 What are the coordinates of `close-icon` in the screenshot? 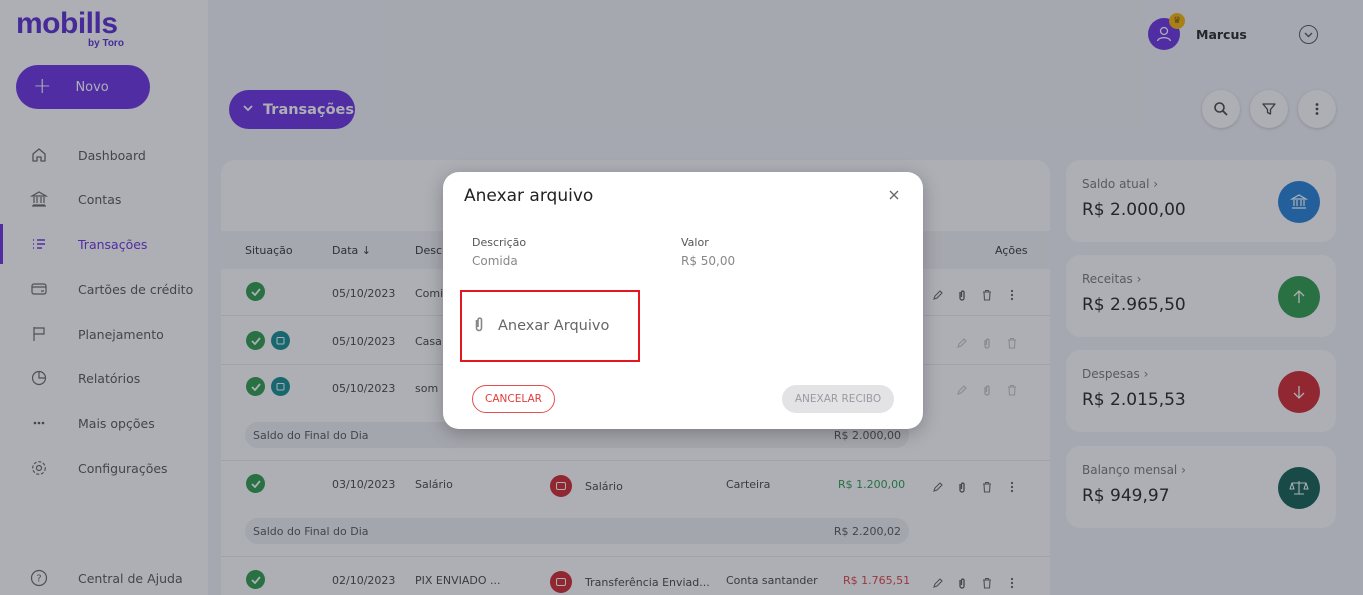 It's located at (894, 195).